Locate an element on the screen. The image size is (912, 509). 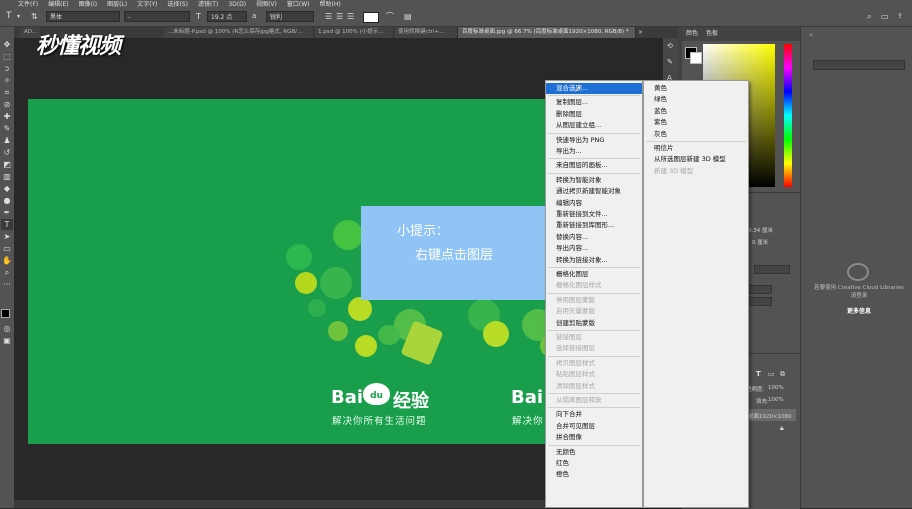
blur-tool-icon: ◆ is located at coordinates (7, 188).